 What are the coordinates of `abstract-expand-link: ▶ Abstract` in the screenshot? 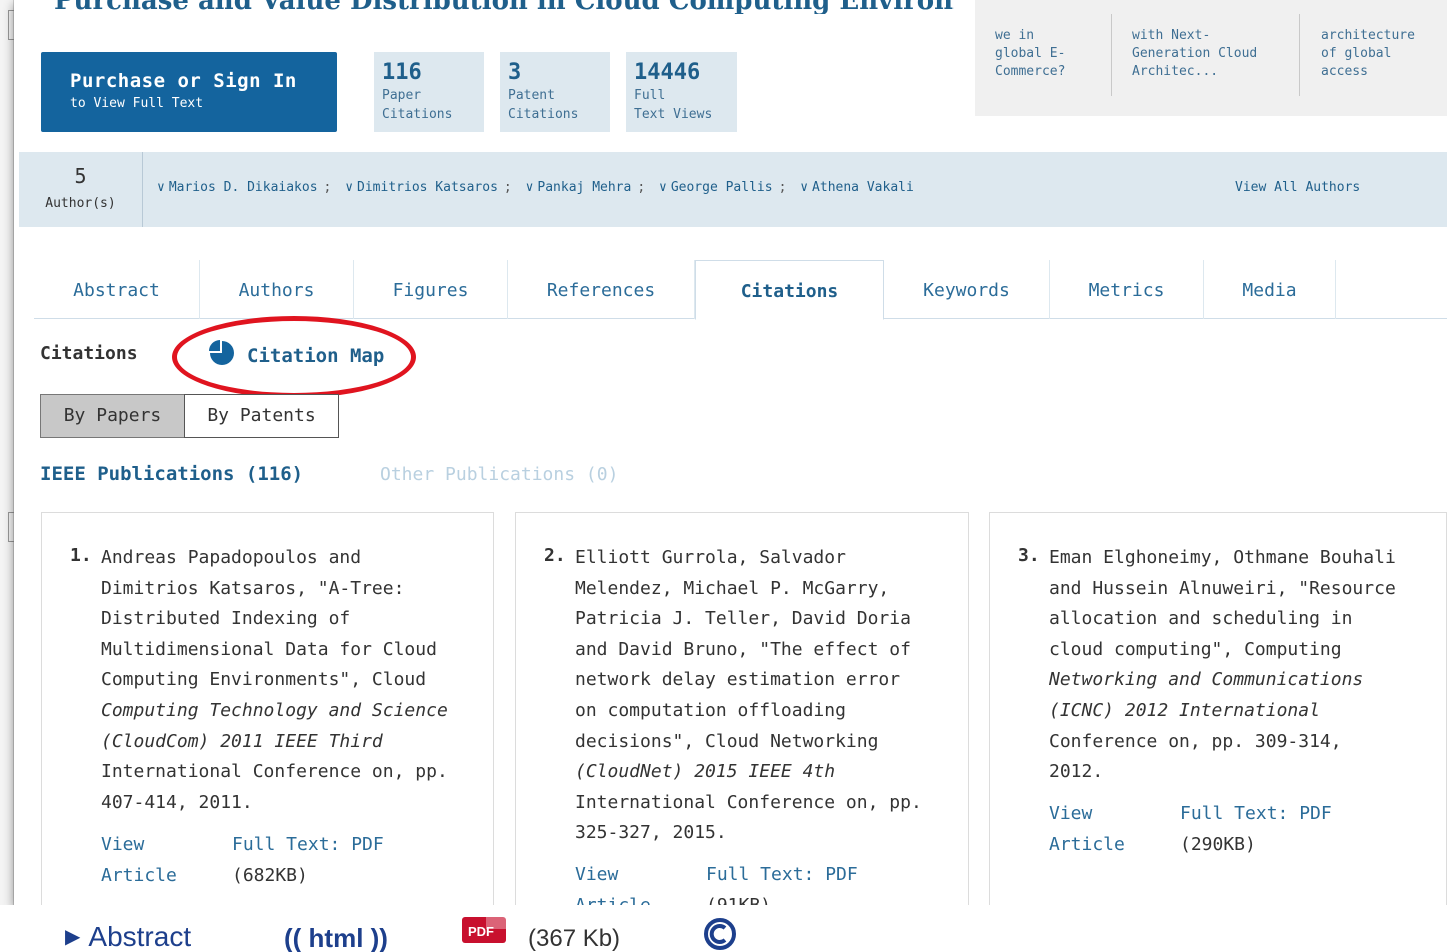 It's located at (128, 936).